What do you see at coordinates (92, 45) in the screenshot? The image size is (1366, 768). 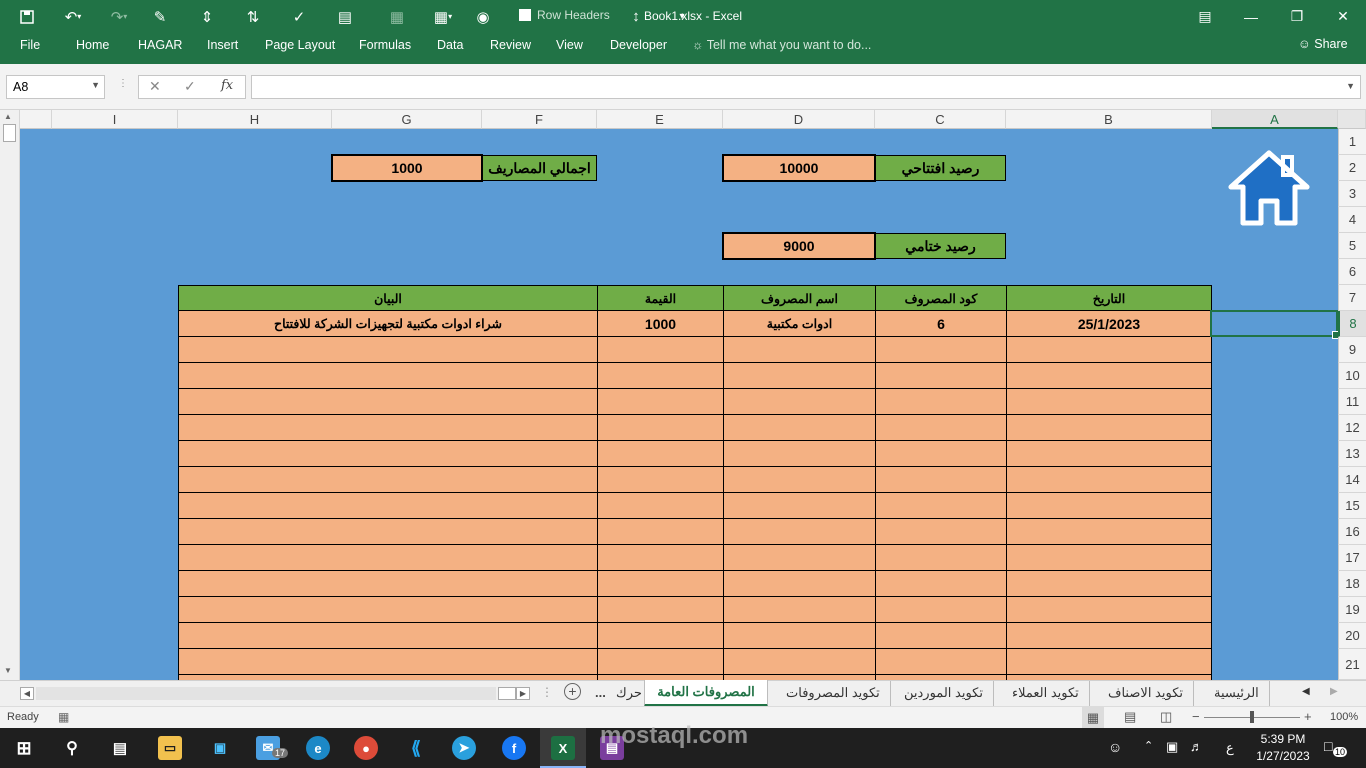 I see `tab-home: Home` at bounding box center [92, 45].